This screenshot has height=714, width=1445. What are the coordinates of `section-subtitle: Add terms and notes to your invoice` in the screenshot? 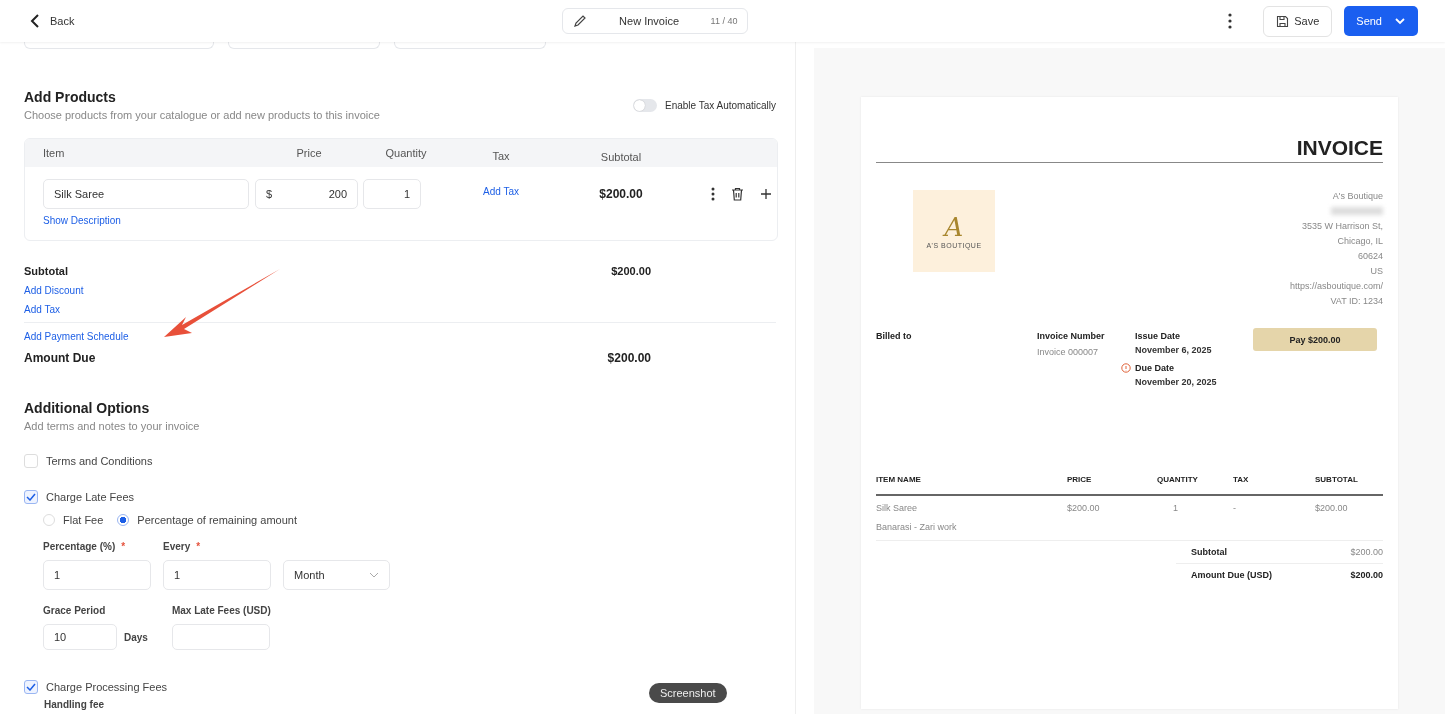 It's located at (112, 426).